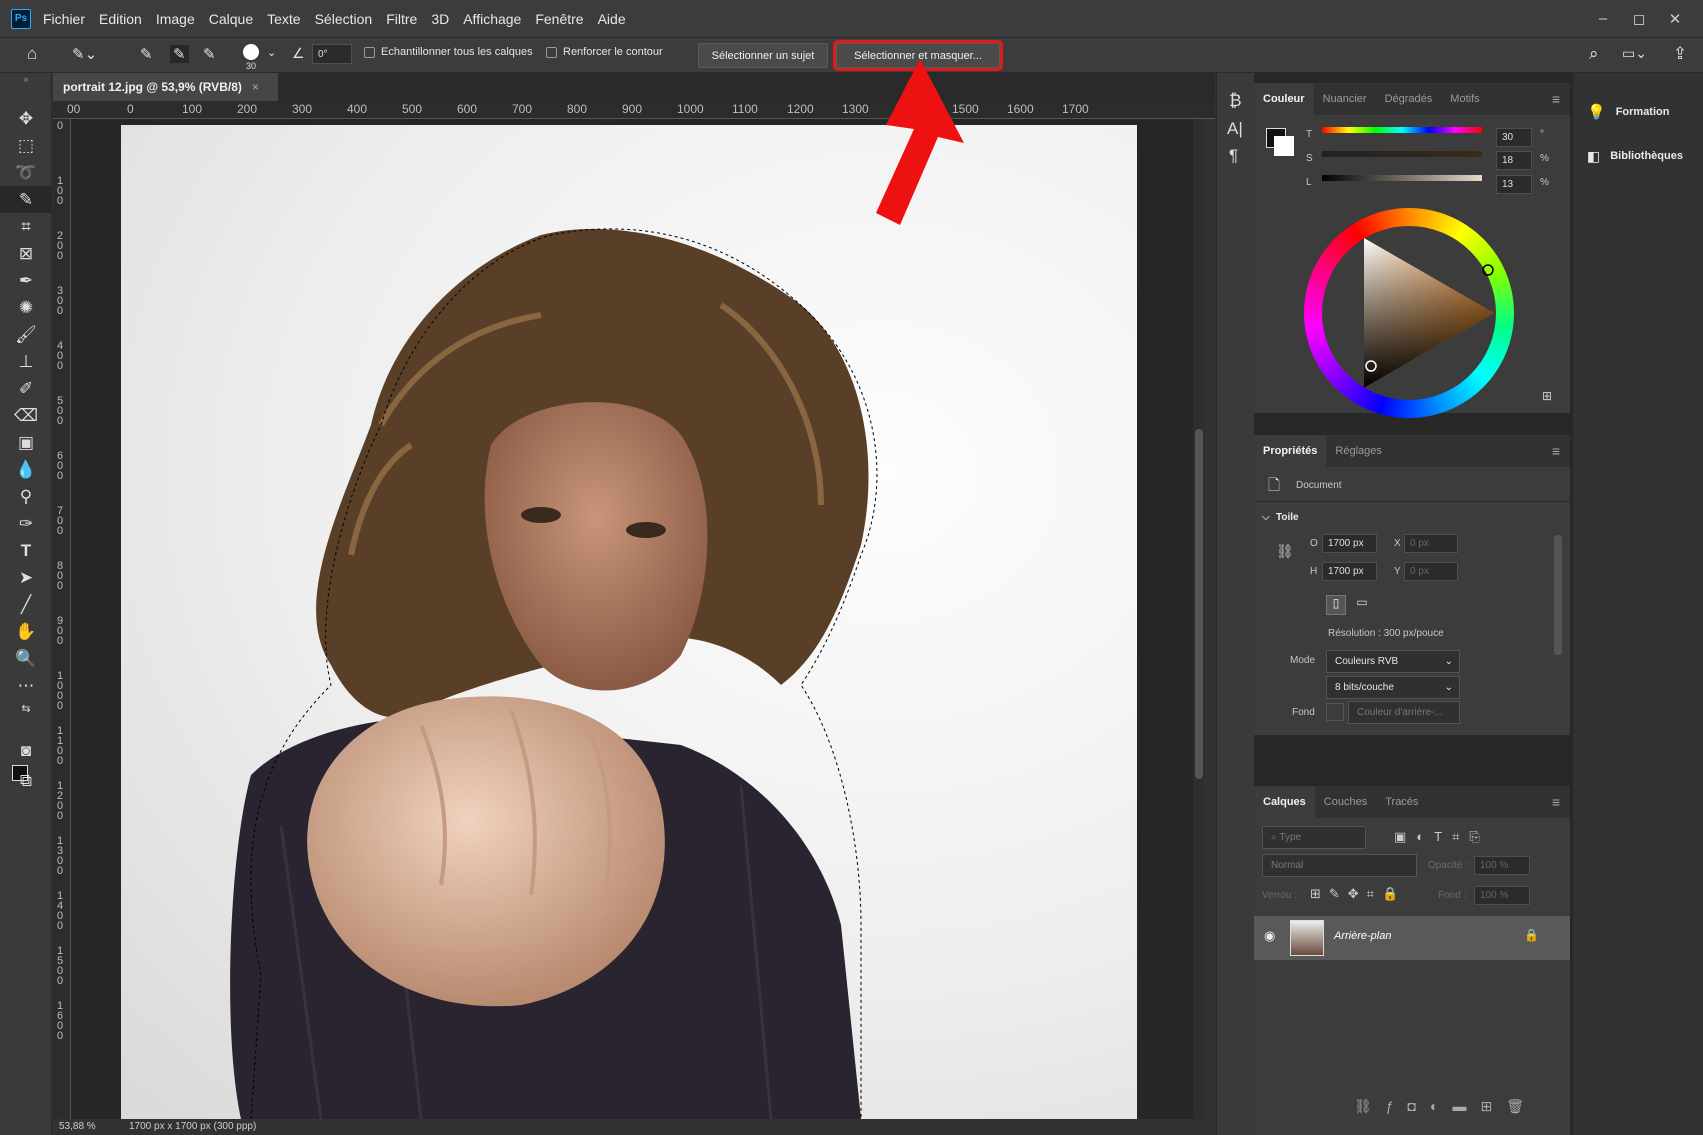  I want to click on dodge-tool-icon: ⚲, so click(26, 496).